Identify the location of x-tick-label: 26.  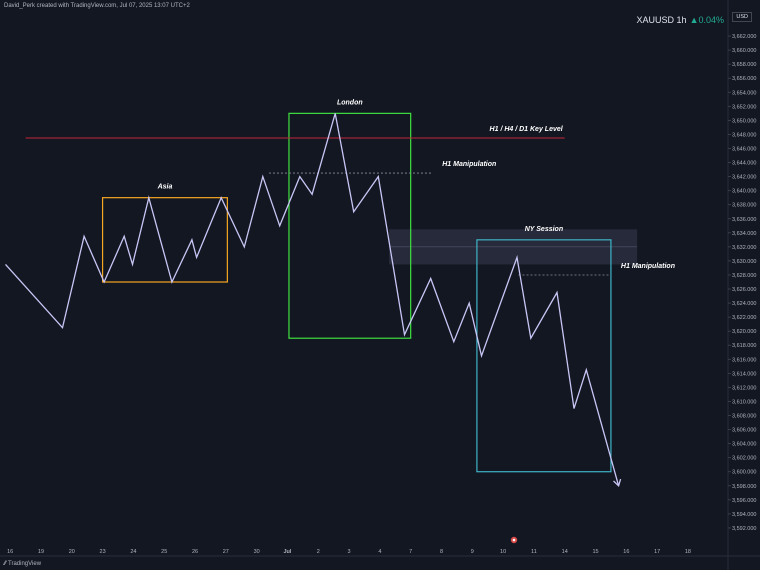
(195, 552).